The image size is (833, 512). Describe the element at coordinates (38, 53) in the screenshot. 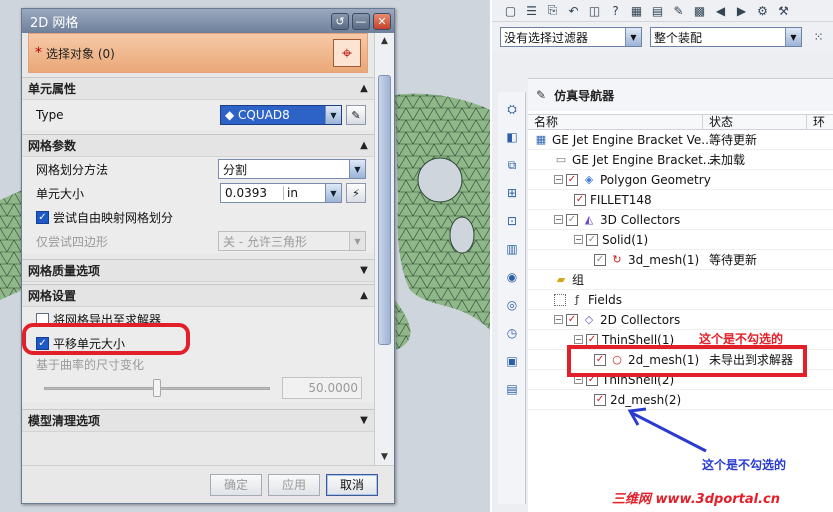

I see `required-star: *` at that location.